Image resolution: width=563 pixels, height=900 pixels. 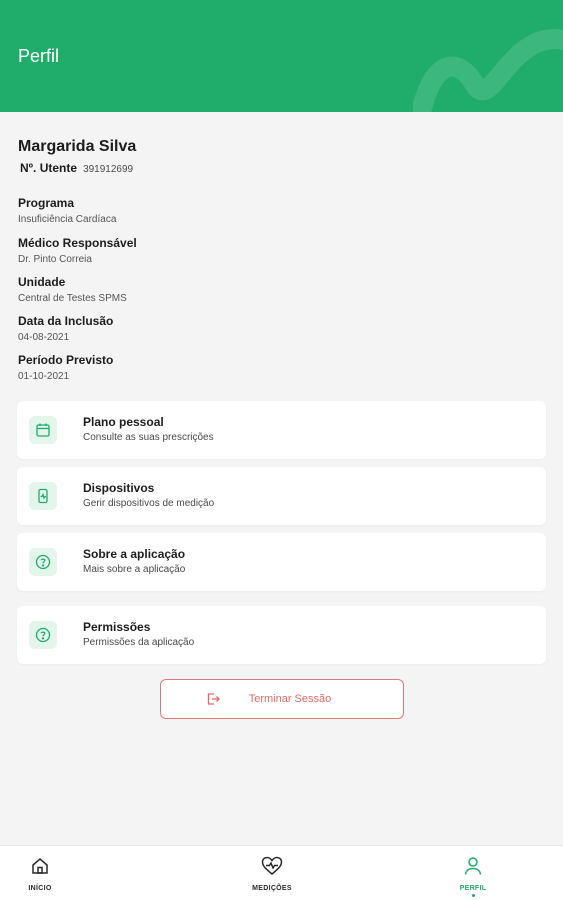 What do you see at coordinates (281, 56) in the screenshot?
I see `app-header: Perfil` at bounding box center [281, 56].